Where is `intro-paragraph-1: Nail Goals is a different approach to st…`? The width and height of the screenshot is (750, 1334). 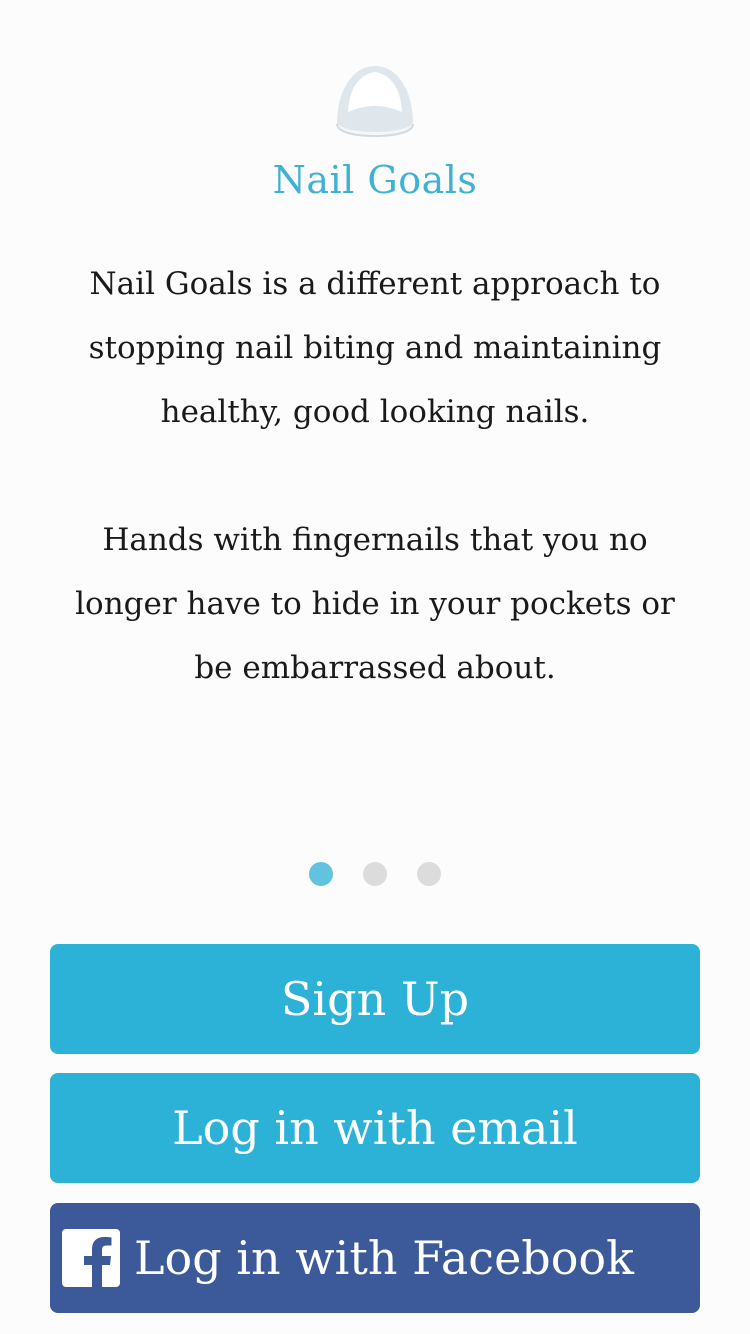 intro-paragraph-1: Nail Goals is a different approach to st… is located at coordinates (375, 348).